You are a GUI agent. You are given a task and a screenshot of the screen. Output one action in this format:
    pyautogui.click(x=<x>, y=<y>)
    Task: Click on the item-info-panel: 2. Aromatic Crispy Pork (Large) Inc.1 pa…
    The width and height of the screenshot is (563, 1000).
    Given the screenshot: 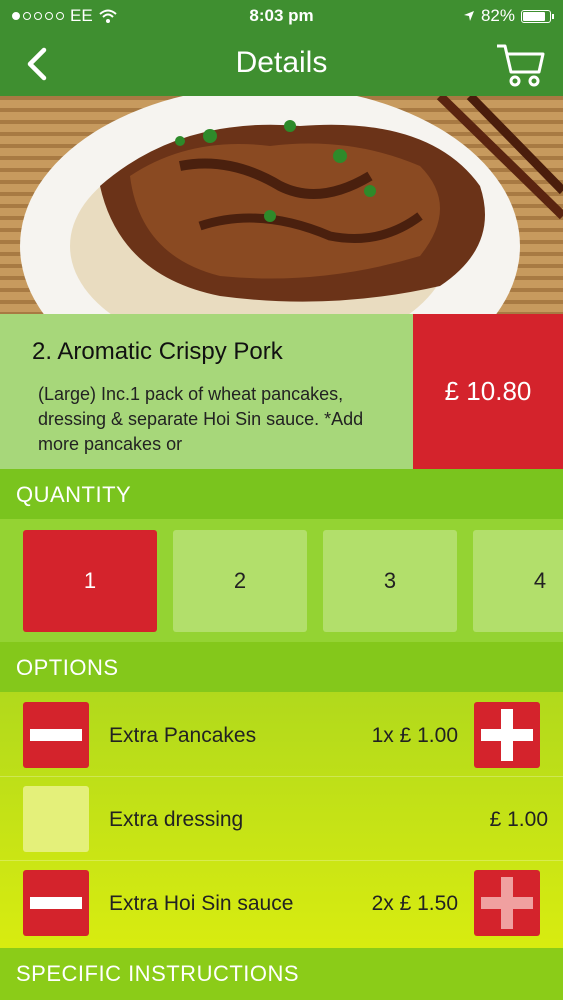 What is the action you would take?
    pyautogui.click(x=206, y=391)
    